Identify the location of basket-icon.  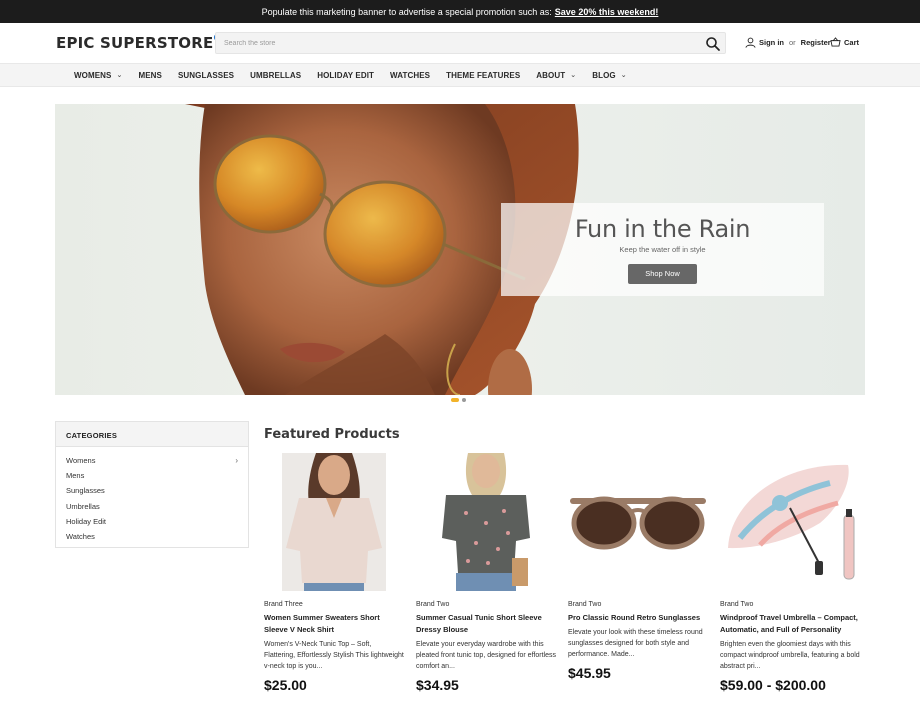
(835, 42).